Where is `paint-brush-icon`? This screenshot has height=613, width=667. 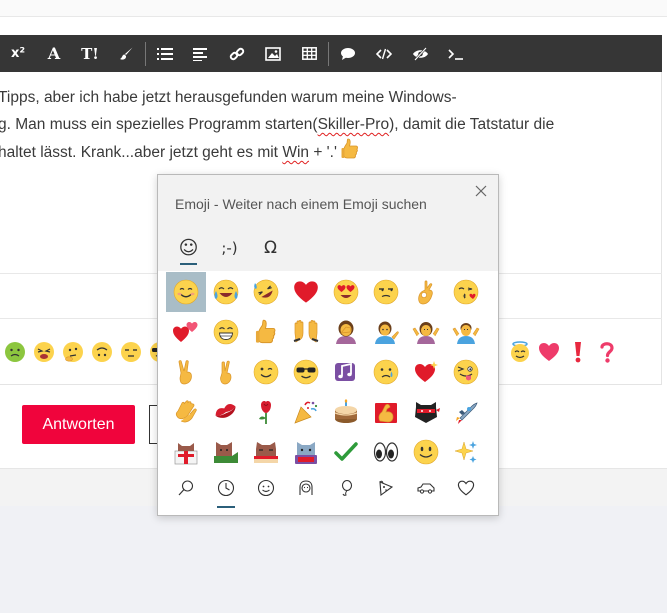
paint-brush-icon is located at coordinates (126, 53).